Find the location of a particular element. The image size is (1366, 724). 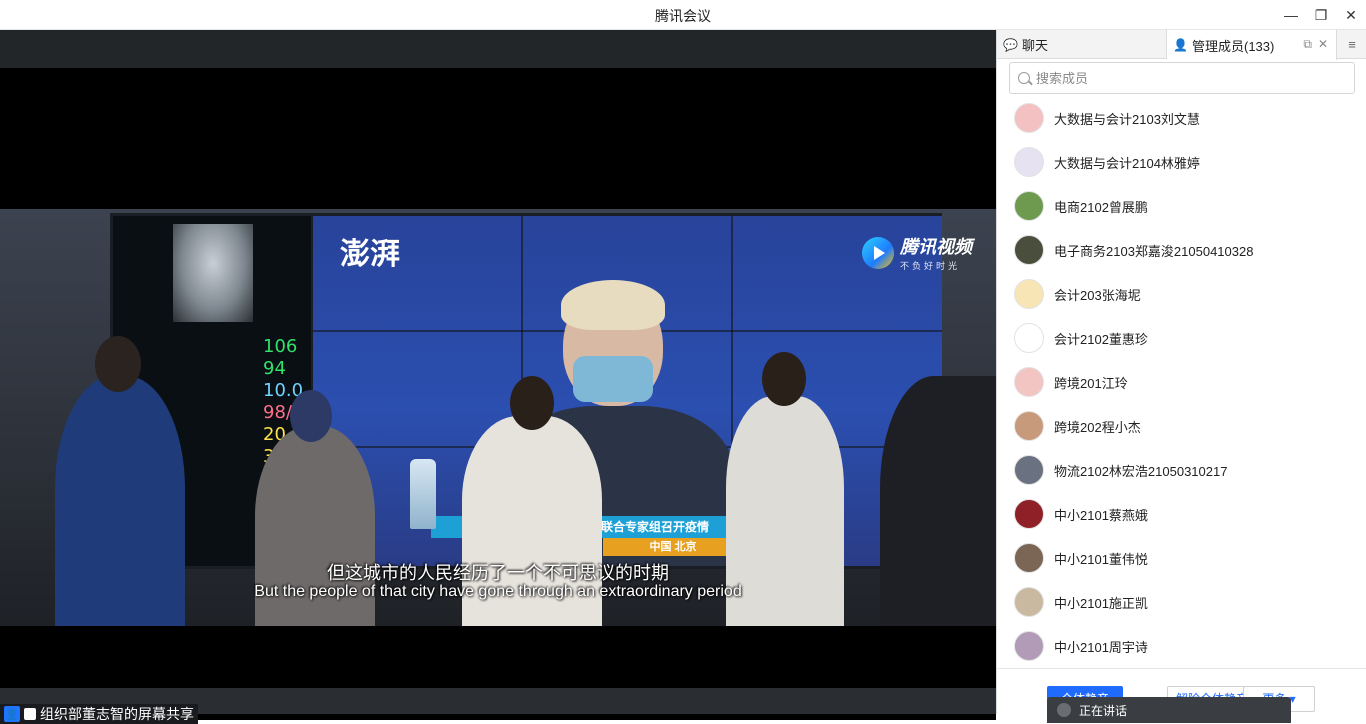

play-icon is located at coordinates (878, 252).